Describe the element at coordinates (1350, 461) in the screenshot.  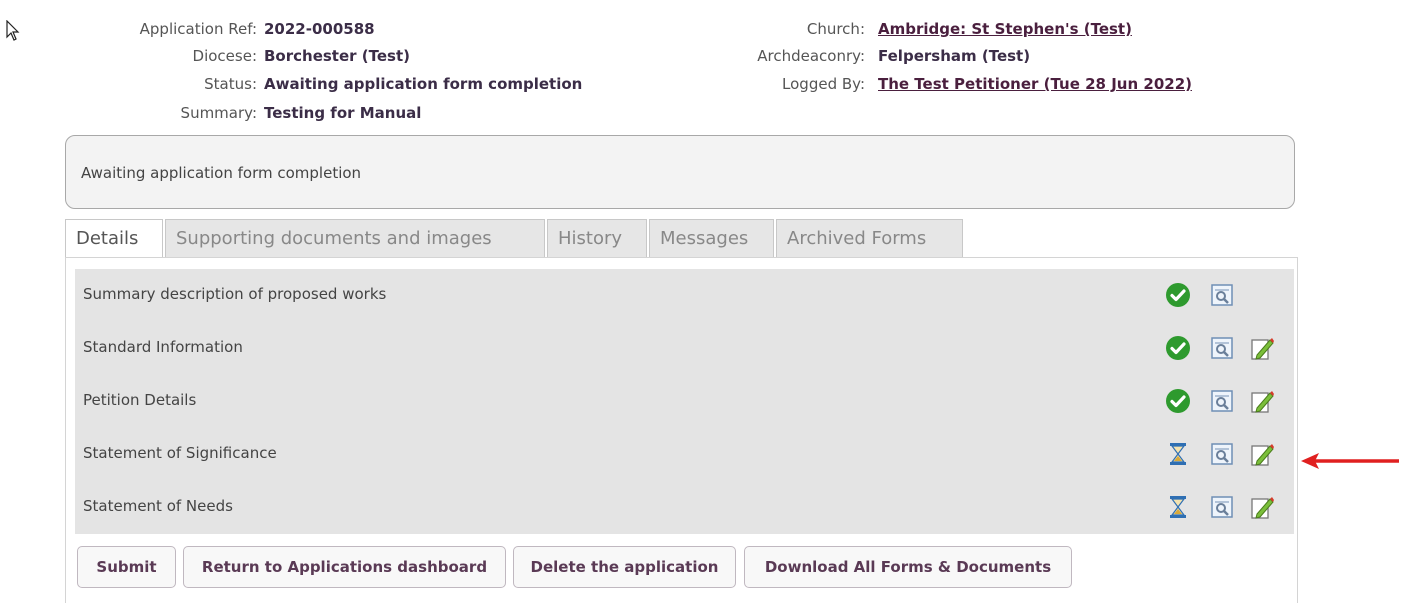
I see `annotation-arrow-icon` at that location.